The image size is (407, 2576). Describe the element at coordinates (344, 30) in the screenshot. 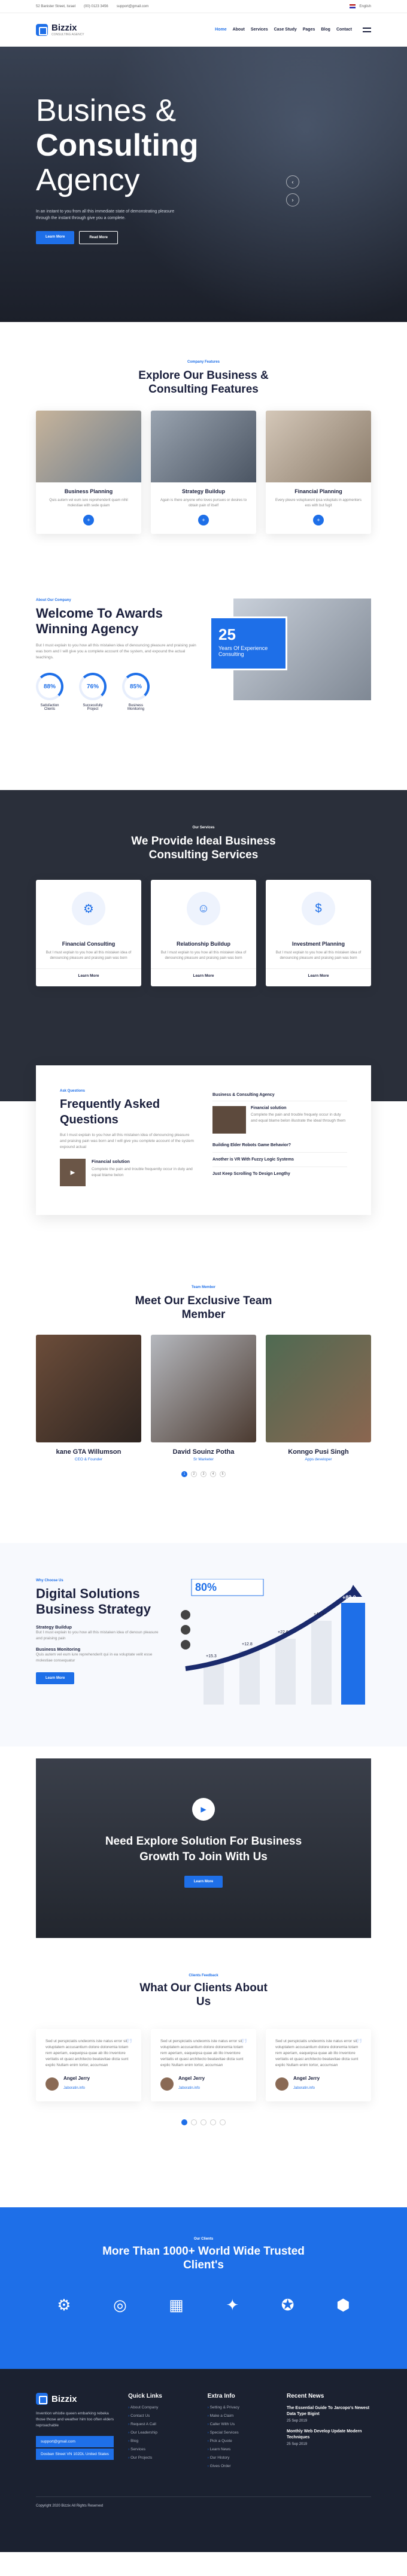

I see `nav-contact: Contact` at that location.